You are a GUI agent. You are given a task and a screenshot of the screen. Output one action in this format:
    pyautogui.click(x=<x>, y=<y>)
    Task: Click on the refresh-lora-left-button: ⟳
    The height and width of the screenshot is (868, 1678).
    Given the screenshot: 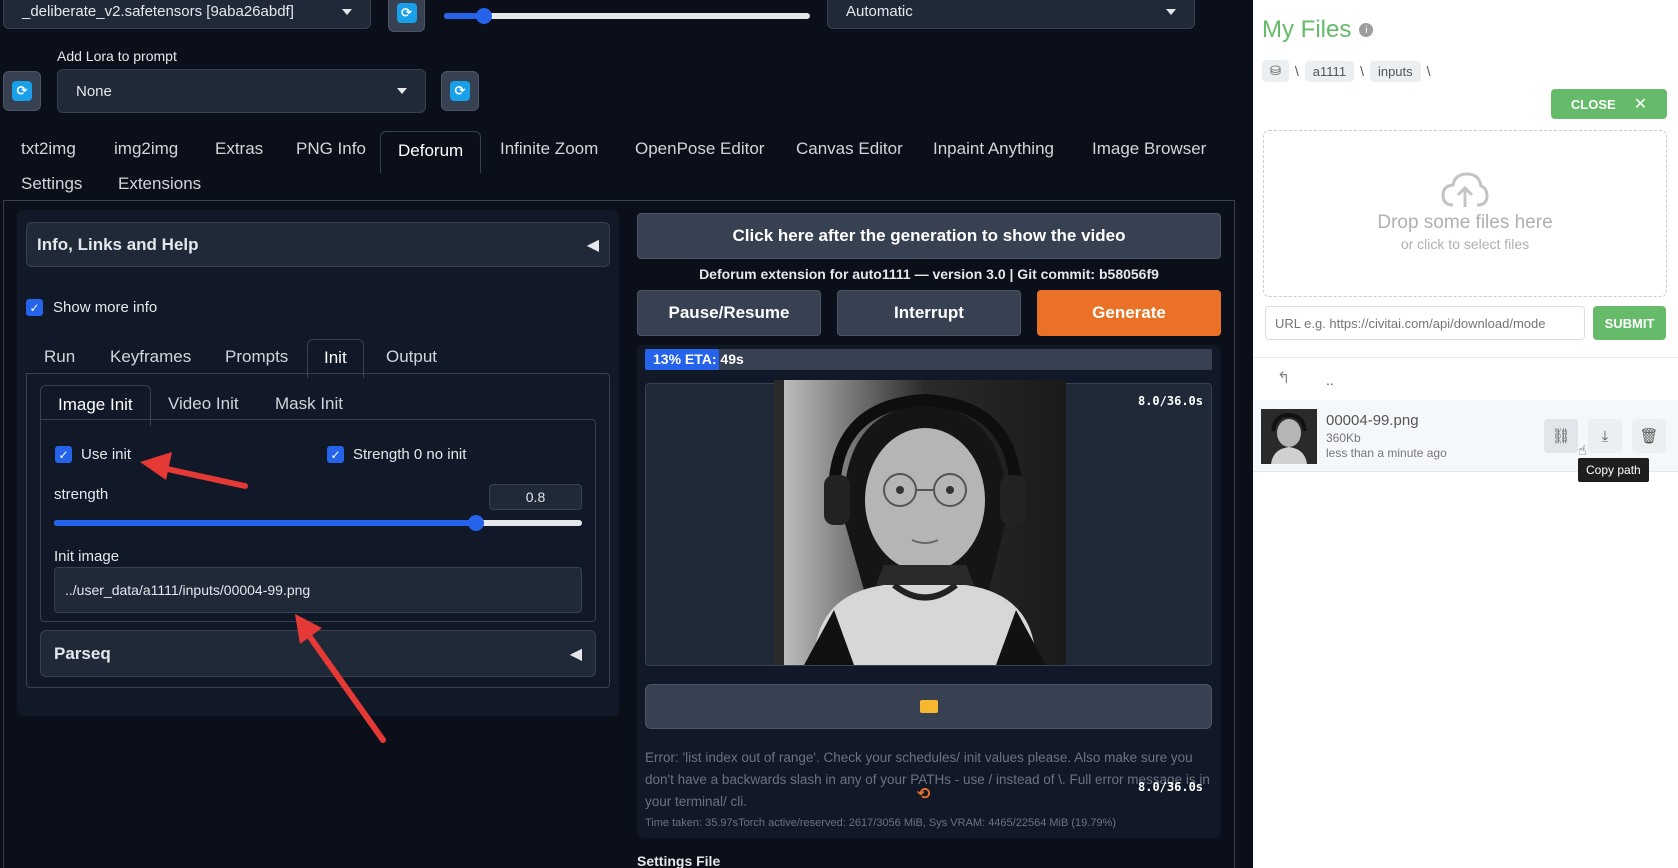 What is the action you would take?
    pyautogui.click(x=22, y=91)
    